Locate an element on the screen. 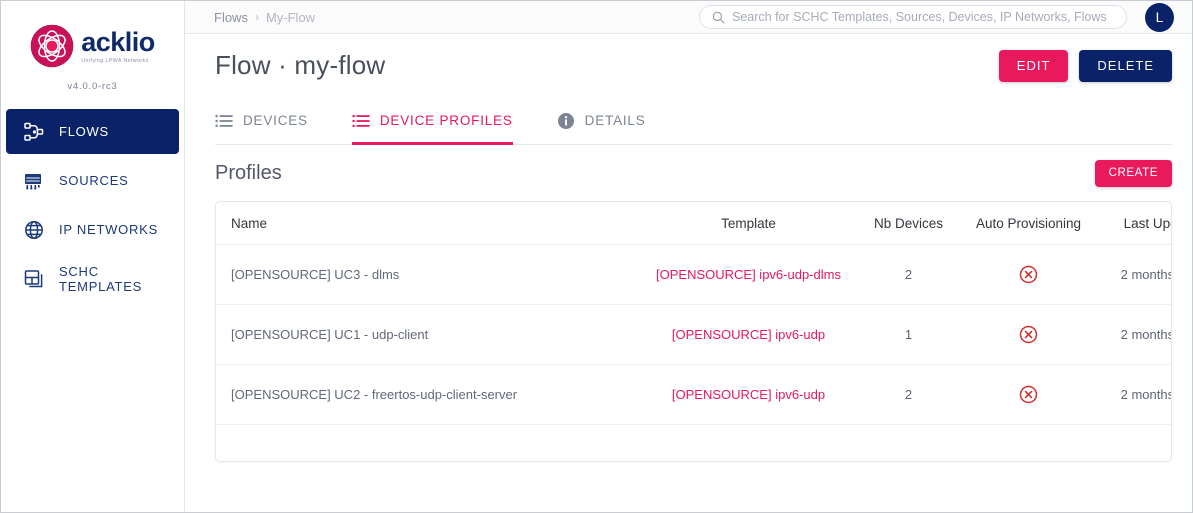 The height and width of the screenshot is (513, 1193). search-box is located at coordinates (913, 17).